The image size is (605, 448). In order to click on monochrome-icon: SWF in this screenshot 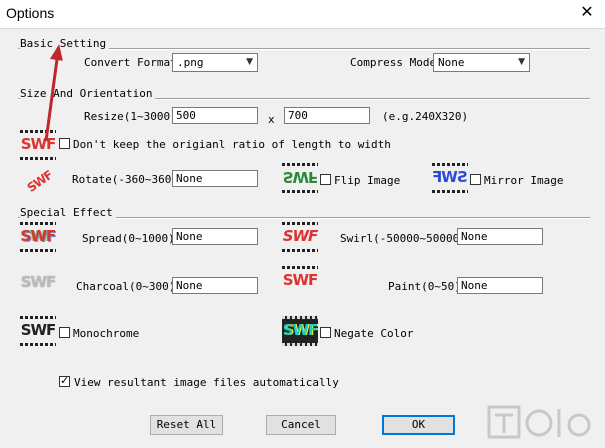, I will do `click(38, 331)`.